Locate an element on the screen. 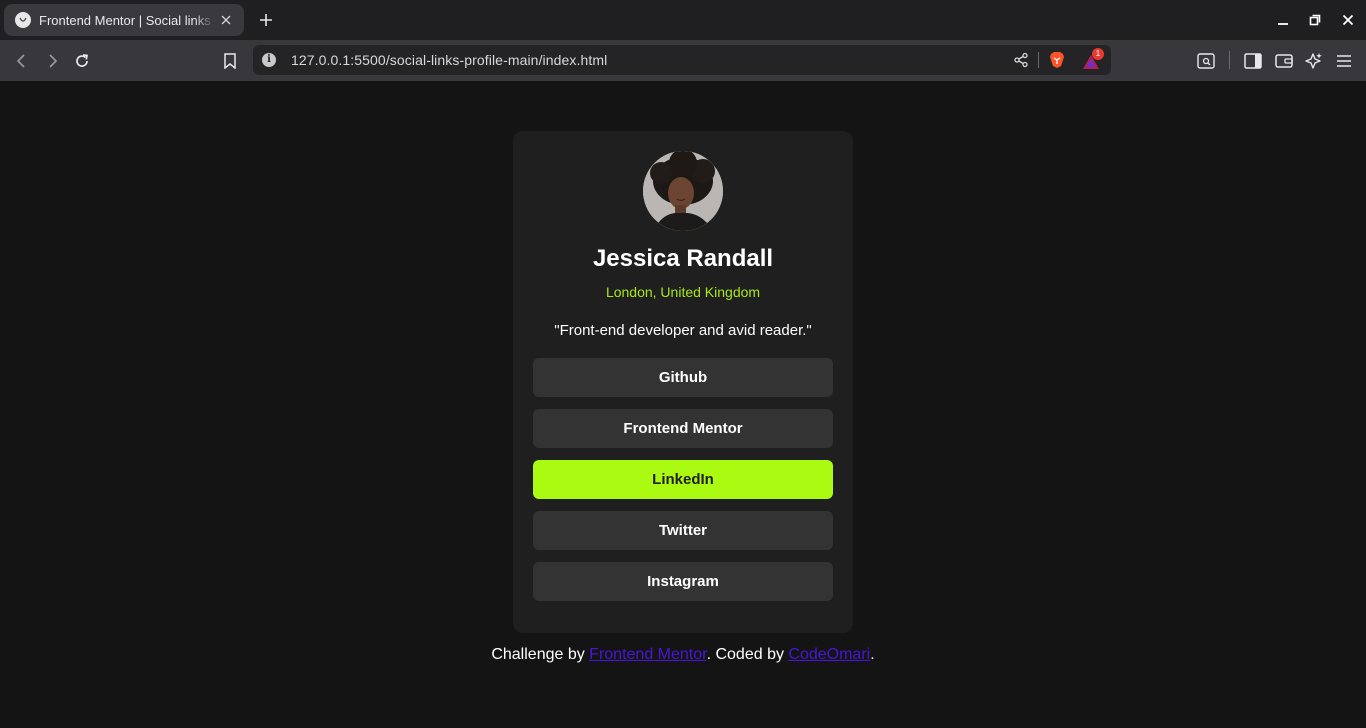  profile-name: Jessica Randall is located at coordinates (683, 258).